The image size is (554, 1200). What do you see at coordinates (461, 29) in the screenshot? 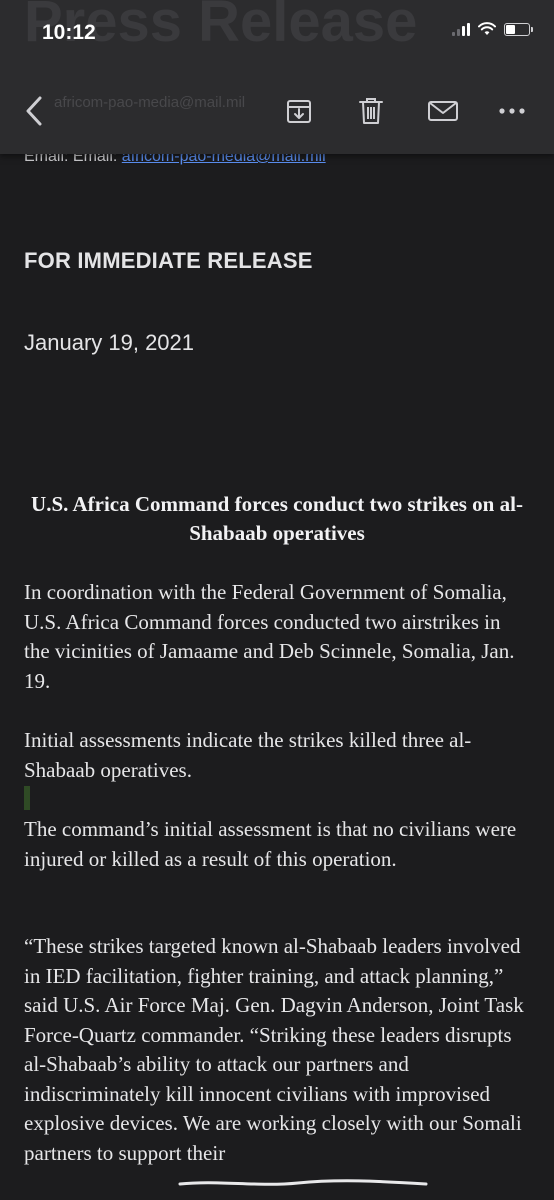
I see `cellular-signal-icon` at bounding box center [461, 29].